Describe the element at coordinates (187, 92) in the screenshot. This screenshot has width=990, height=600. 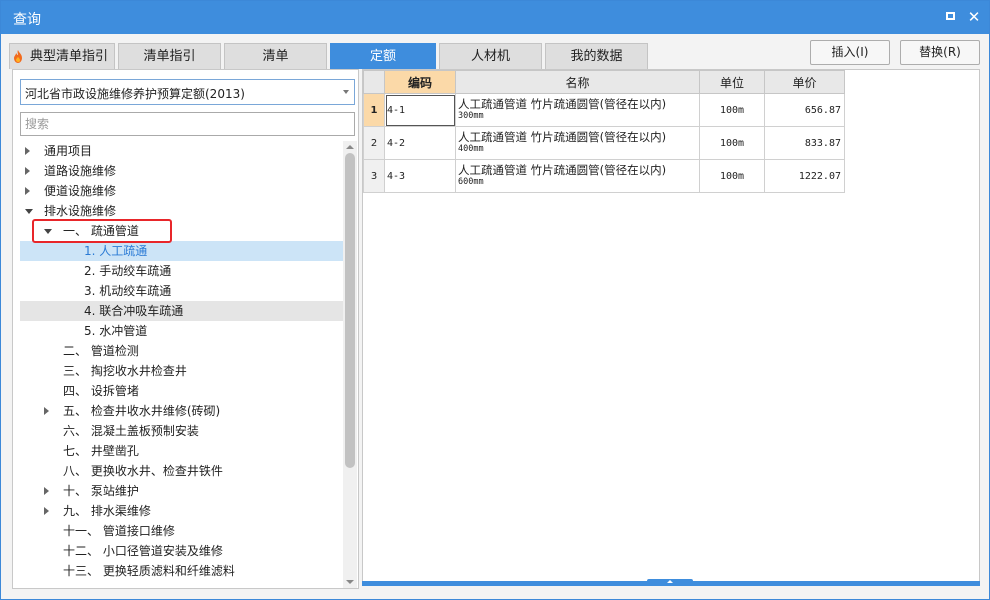
I see `library-select: 河北省市政设施维修养护预算定额(2013)` at that location.